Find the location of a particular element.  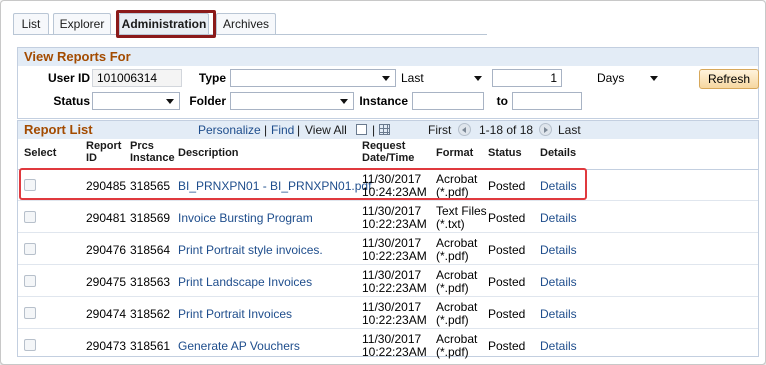

last-link: Last is located at coordinates (569, 130).